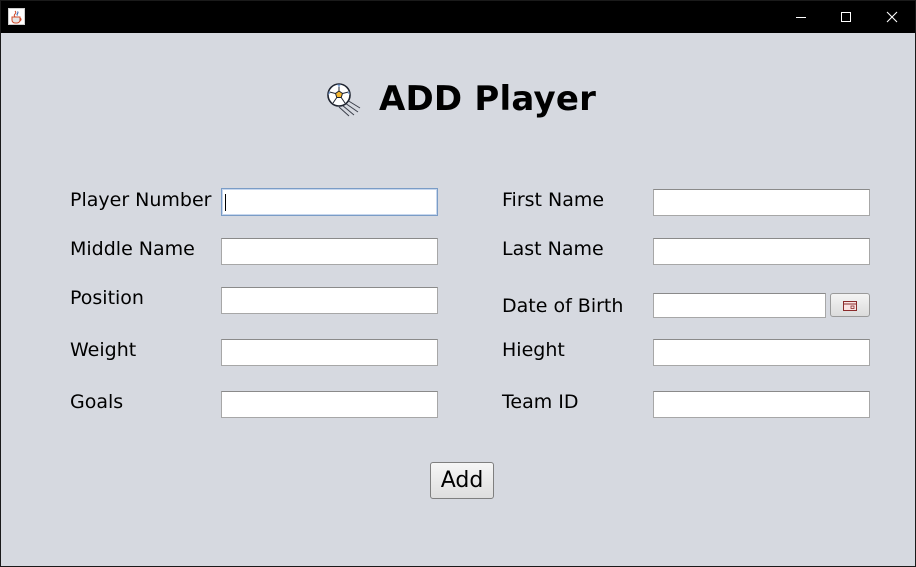 The height and width of the screenshot is (567, 916). I want to click on first-name-label: First Name, so click(553, 200).